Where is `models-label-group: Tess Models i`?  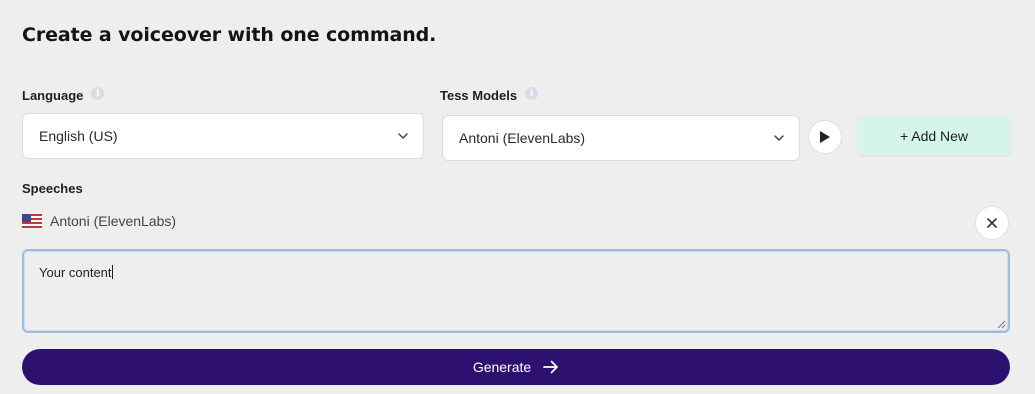
models-label-group: Tess Models i is located at coordinates (489, 95).